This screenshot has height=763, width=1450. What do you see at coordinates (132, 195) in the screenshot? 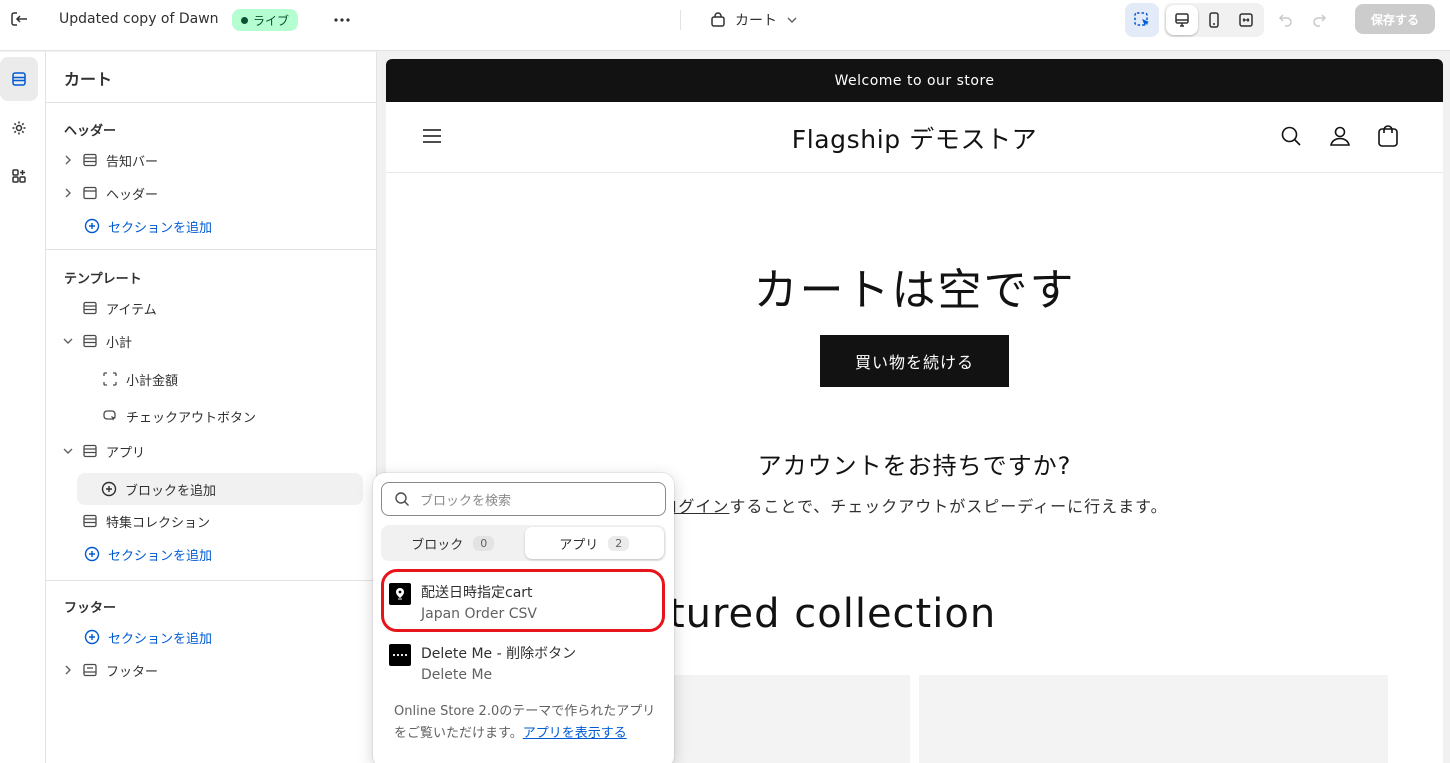
I see `sidebar-item-label: ヘッダー` at bounding box center [132, 195].